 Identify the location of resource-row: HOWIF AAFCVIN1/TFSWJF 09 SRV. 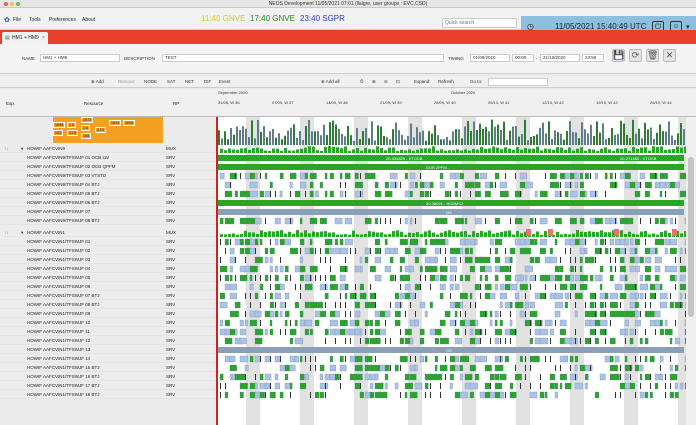
(108, 314).